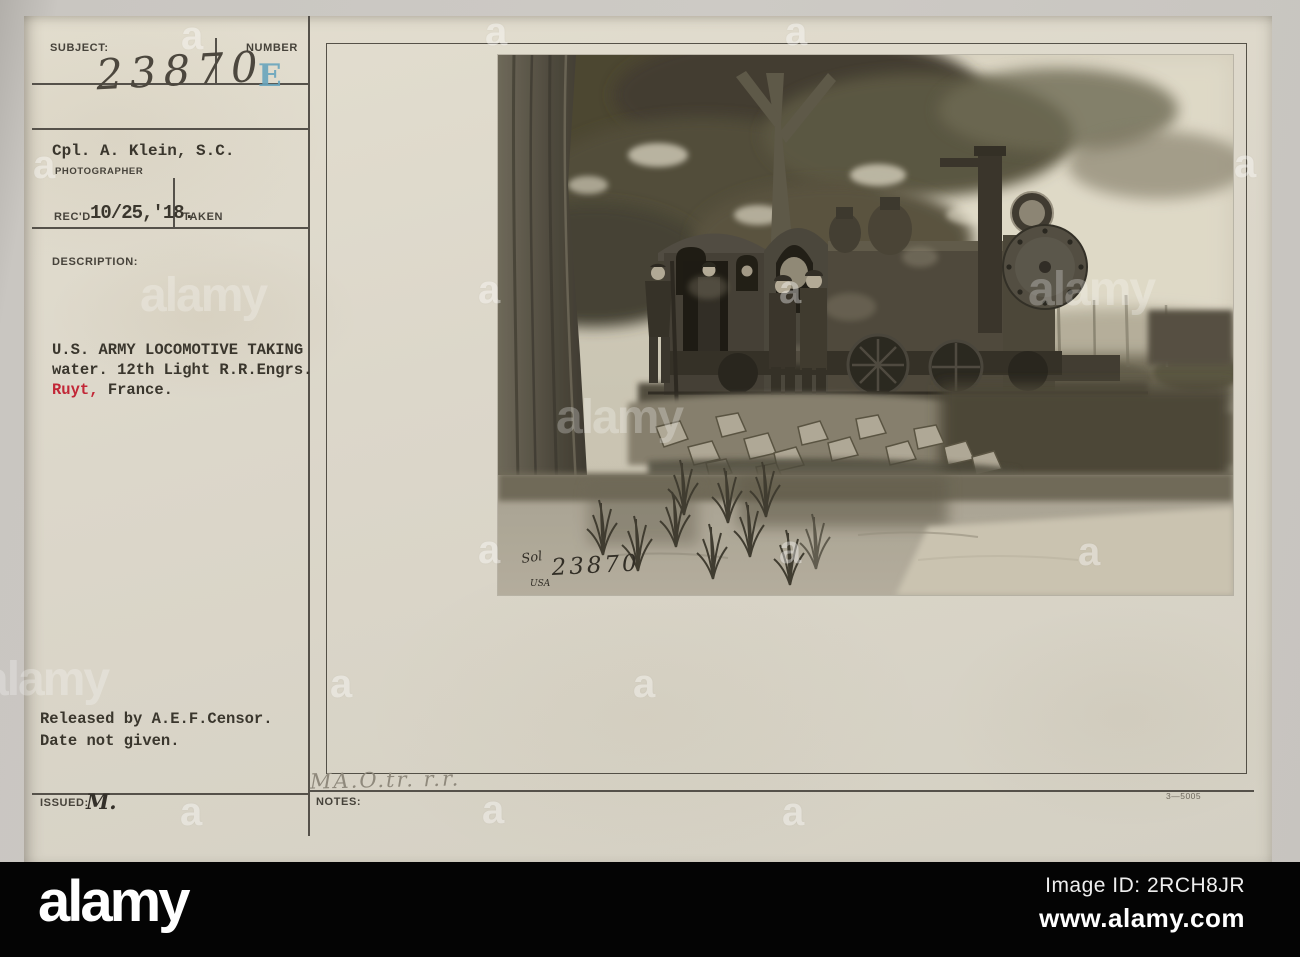  I want to click on form-divider-line, so click(309, 426).